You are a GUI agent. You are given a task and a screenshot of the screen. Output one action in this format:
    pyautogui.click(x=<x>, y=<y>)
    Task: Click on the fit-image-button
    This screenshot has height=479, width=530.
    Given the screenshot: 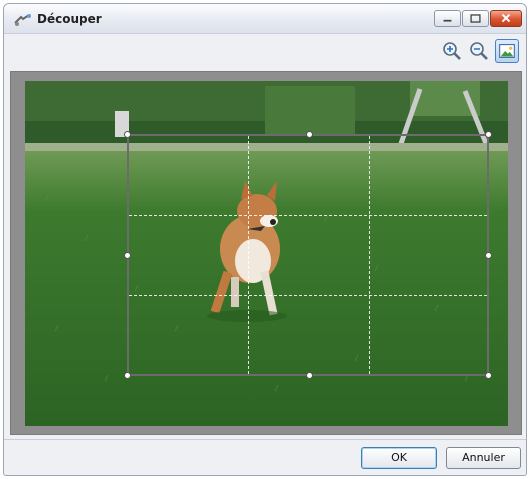 What is the action you would take?
    pyautogui.click(x=507, y=51)
    